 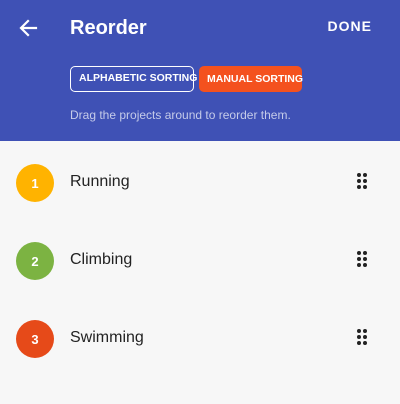 I want to click on project-number-badge: 1, so click(x=35, y=183).